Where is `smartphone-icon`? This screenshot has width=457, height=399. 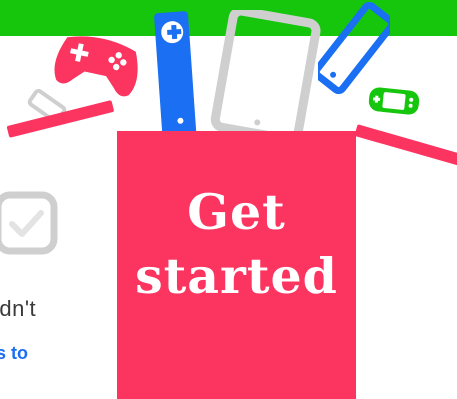
smartphone-icon is located at coordinates (354, 48).